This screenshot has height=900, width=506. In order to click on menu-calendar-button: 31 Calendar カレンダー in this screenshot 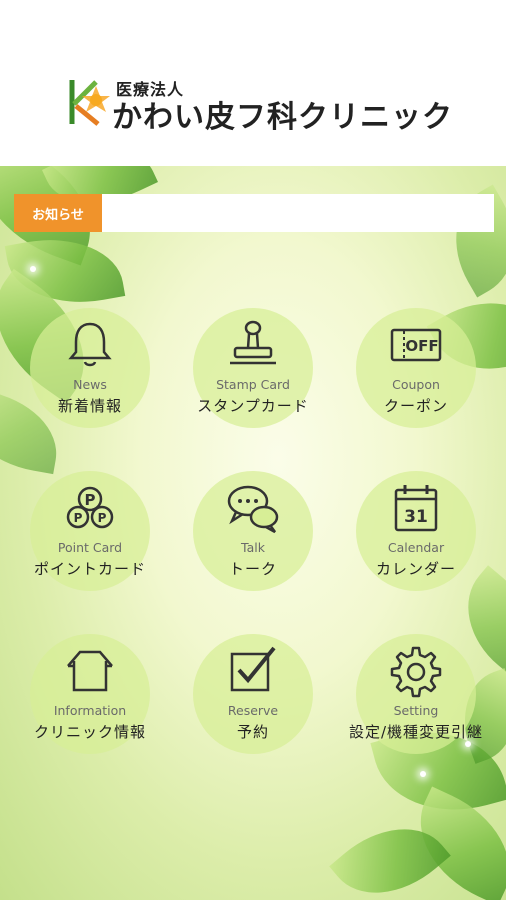, I will do `click(416, 531)`.